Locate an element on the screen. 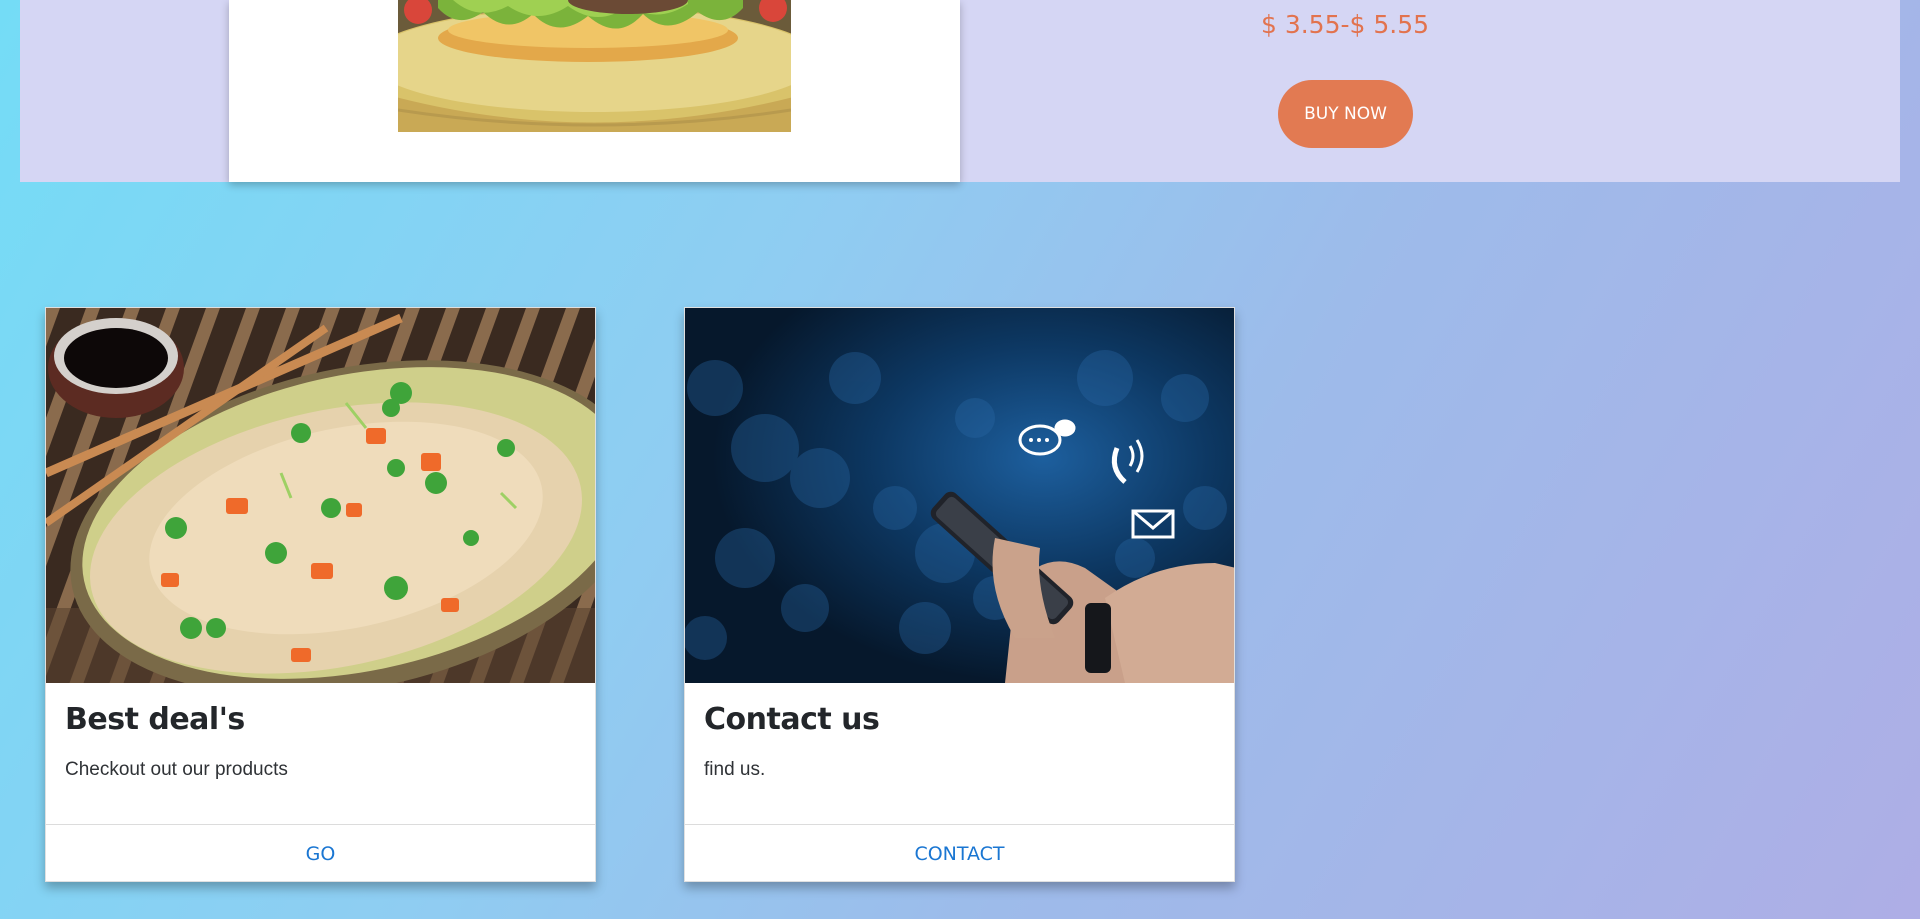 The width and height of the screenshot is (1920, 919). product-card is located at coordinates (594, 91).